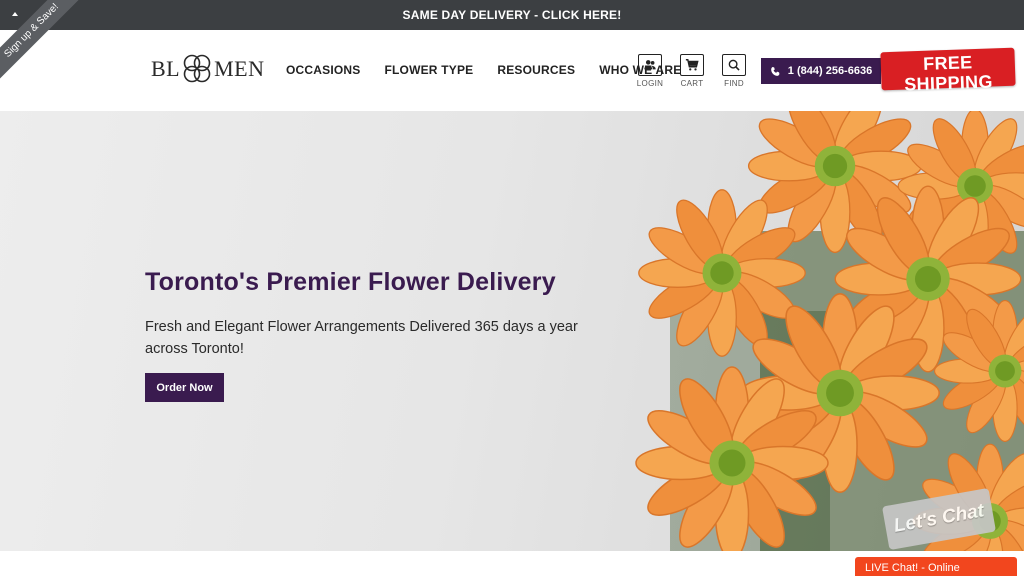 Image resolution: width=1024 pixels, height=576 pixels. What do you see at coordinates (197, 69) in the screenshot?
I see `logo-knot-icon` at bounding box center [197, 69].